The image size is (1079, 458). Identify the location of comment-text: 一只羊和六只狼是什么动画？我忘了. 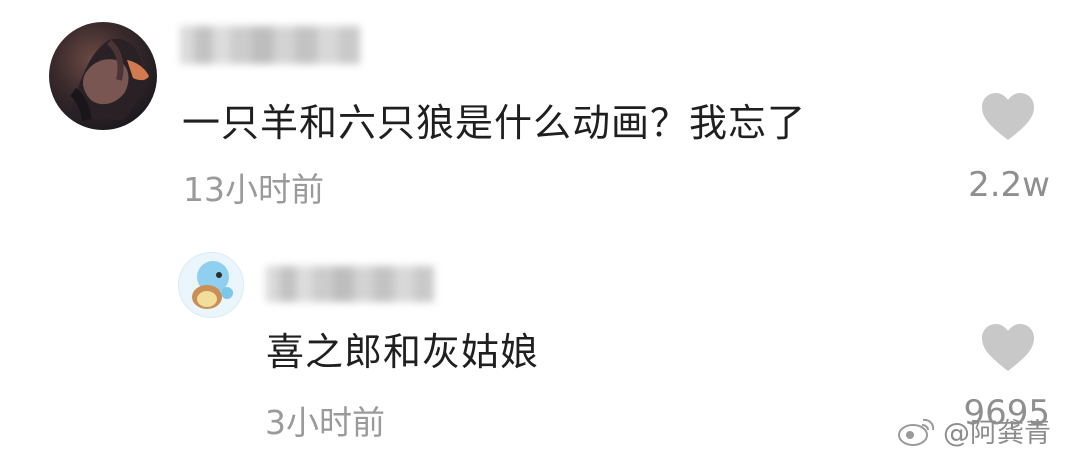
(494, 123).